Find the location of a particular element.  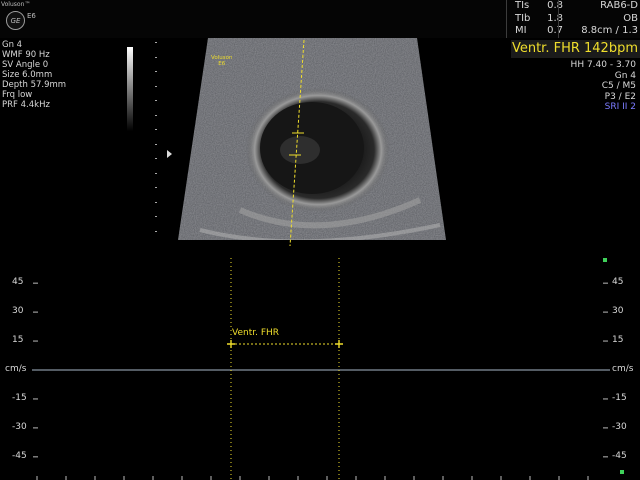

fhr-caliper-label: Ventr. FHR is located at coordinates (256, 333).